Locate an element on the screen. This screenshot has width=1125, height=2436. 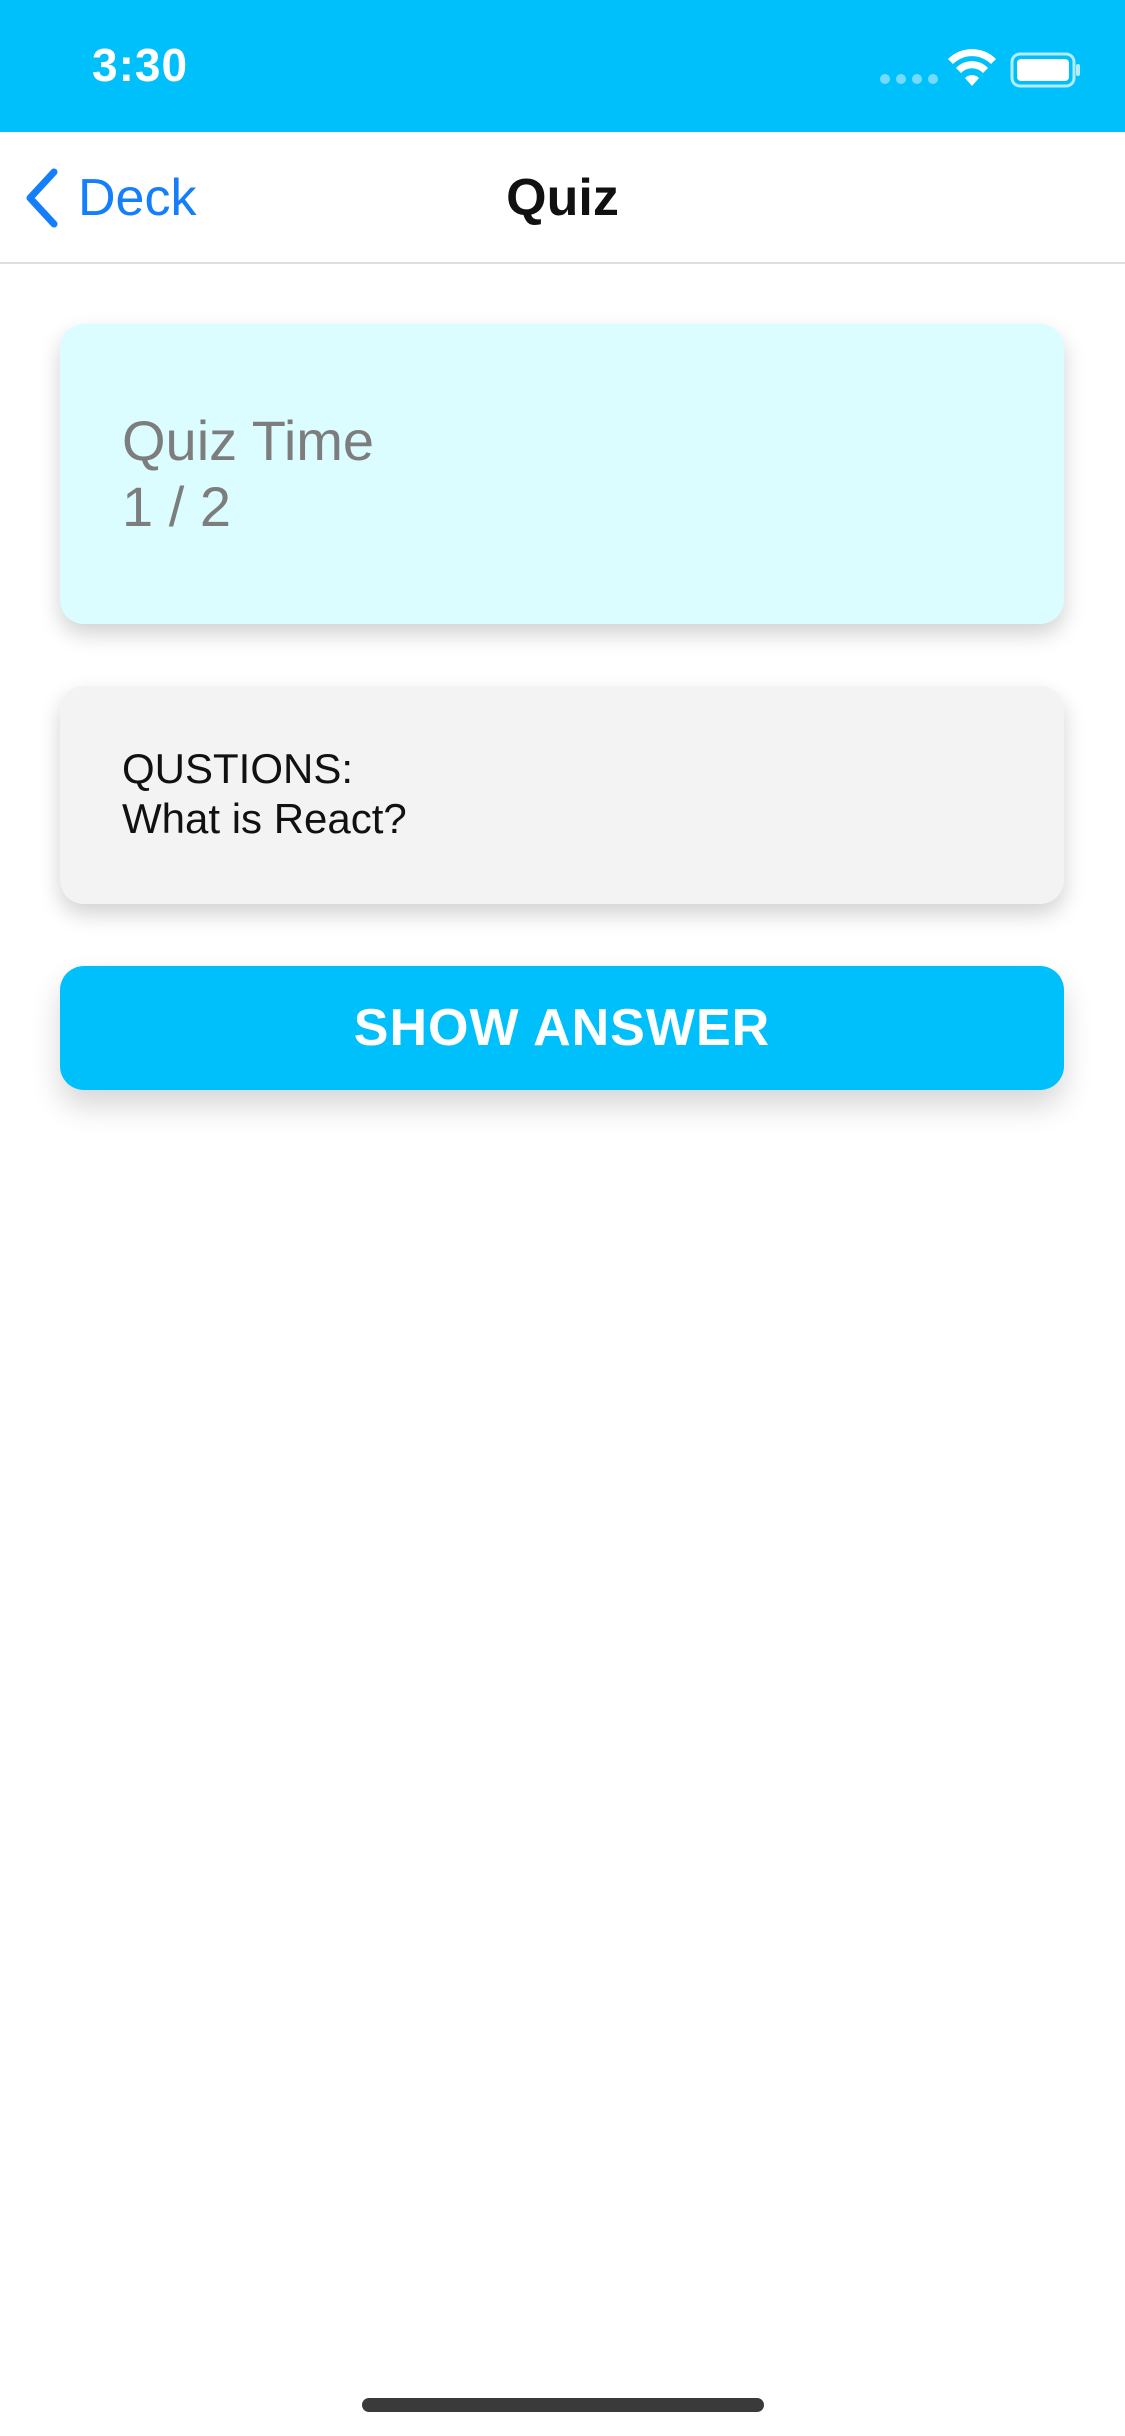
page-title: Quiz is located at coordinates (562, 198).